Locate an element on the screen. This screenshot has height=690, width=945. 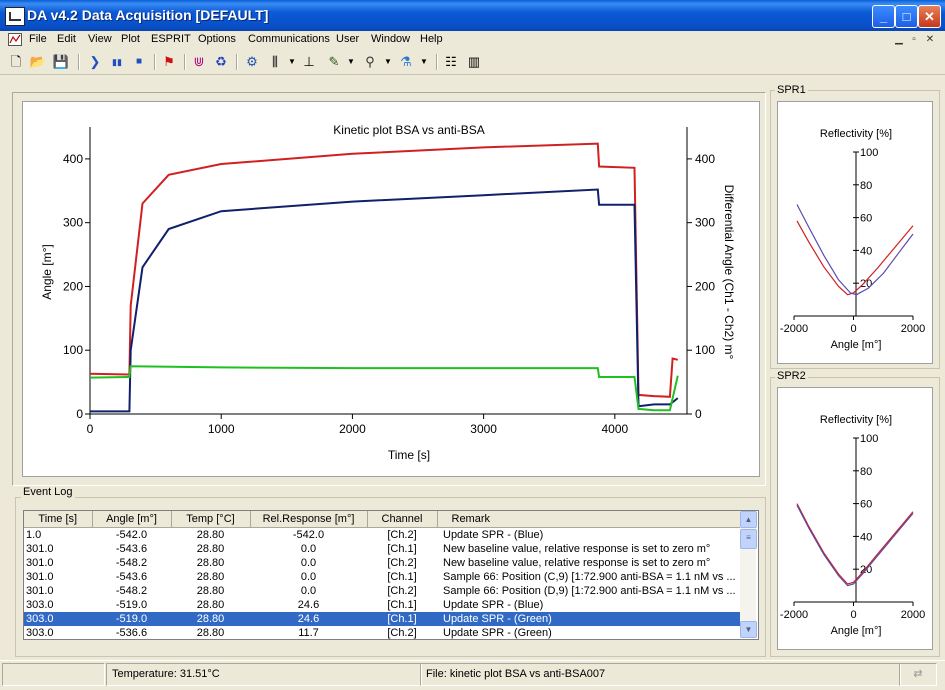
event-log-label: Event Log is located at coordinates (48, 492).